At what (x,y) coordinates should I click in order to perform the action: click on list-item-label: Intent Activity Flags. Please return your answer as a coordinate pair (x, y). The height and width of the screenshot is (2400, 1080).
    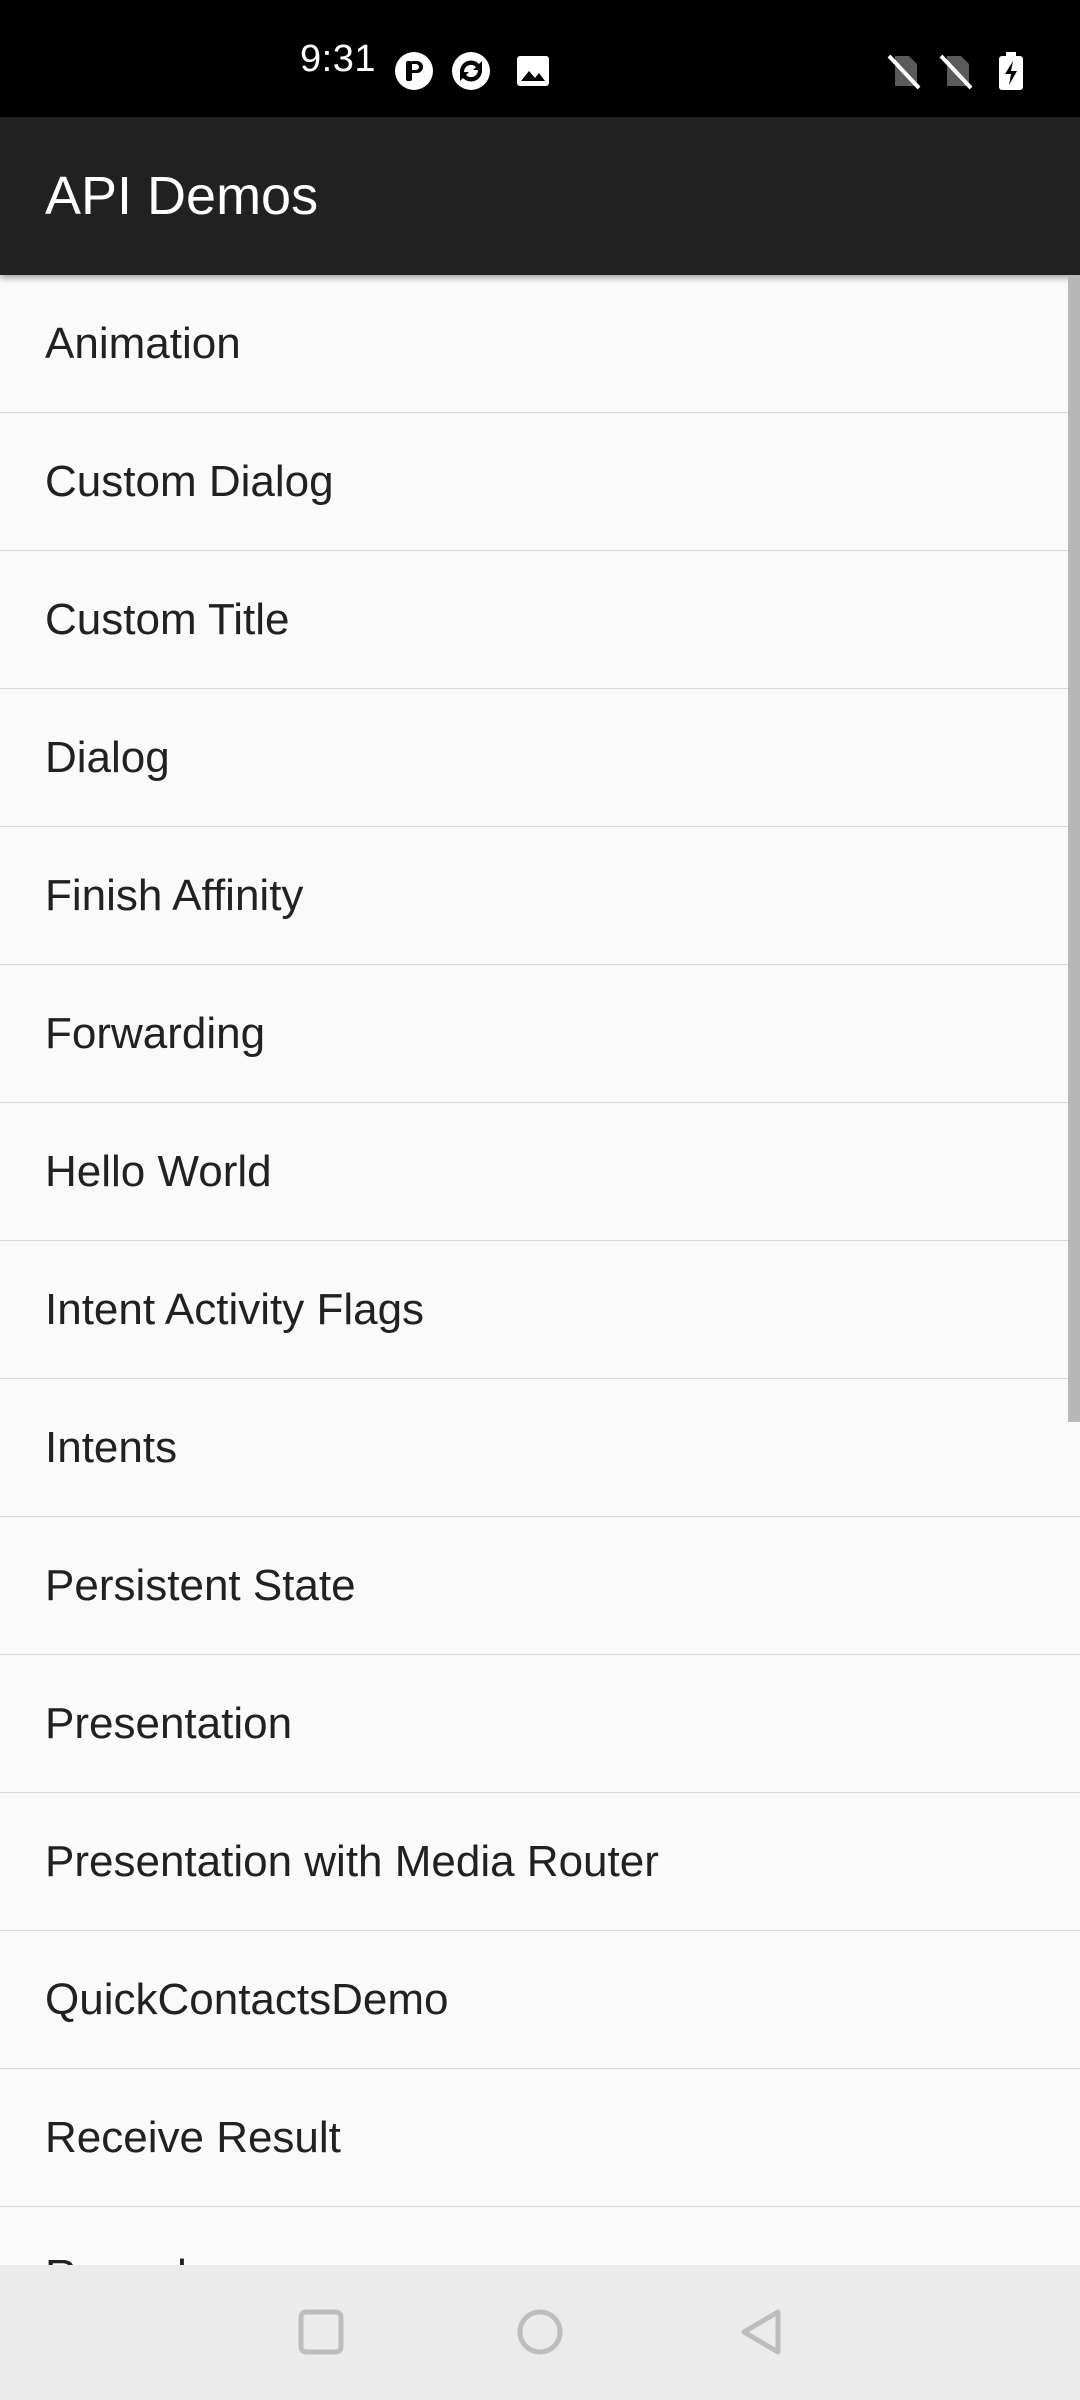
    Looking at the image, I should click on (235, 1309).